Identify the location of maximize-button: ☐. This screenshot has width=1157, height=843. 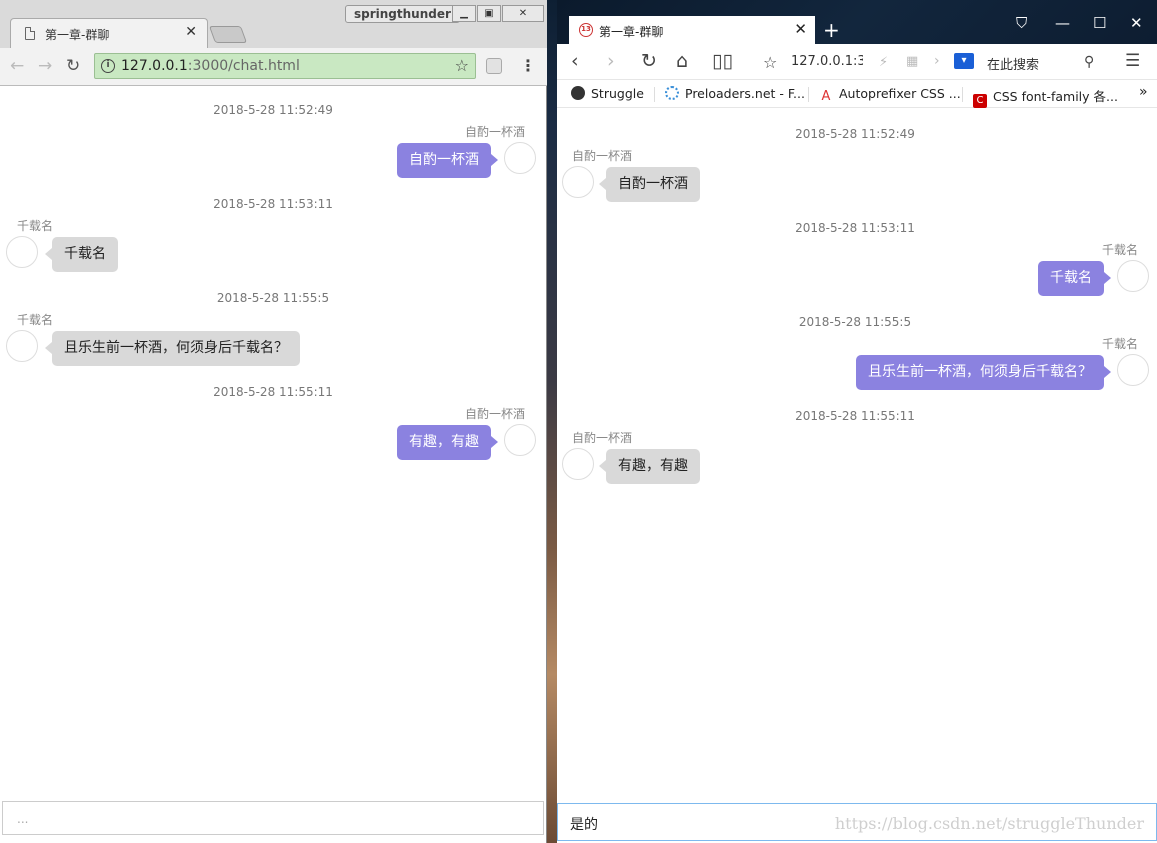
(1099, 23).